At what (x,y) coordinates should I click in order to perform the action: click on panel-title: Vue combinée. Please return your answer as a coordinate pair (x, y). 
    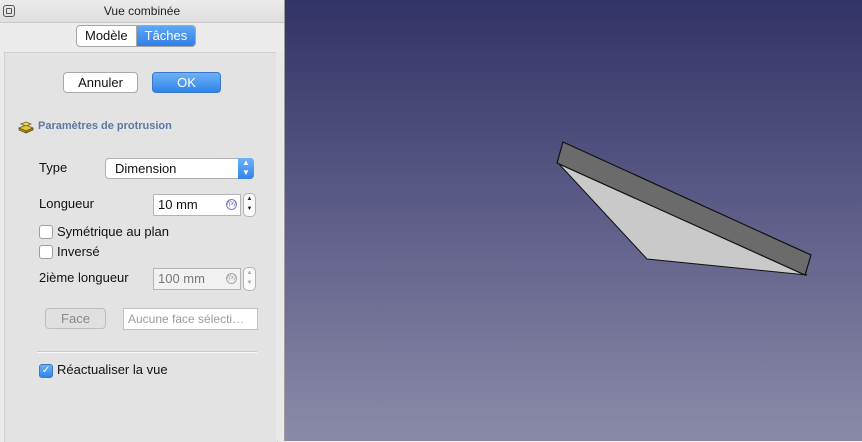
    Looking at the image, I should click on (142, 11).